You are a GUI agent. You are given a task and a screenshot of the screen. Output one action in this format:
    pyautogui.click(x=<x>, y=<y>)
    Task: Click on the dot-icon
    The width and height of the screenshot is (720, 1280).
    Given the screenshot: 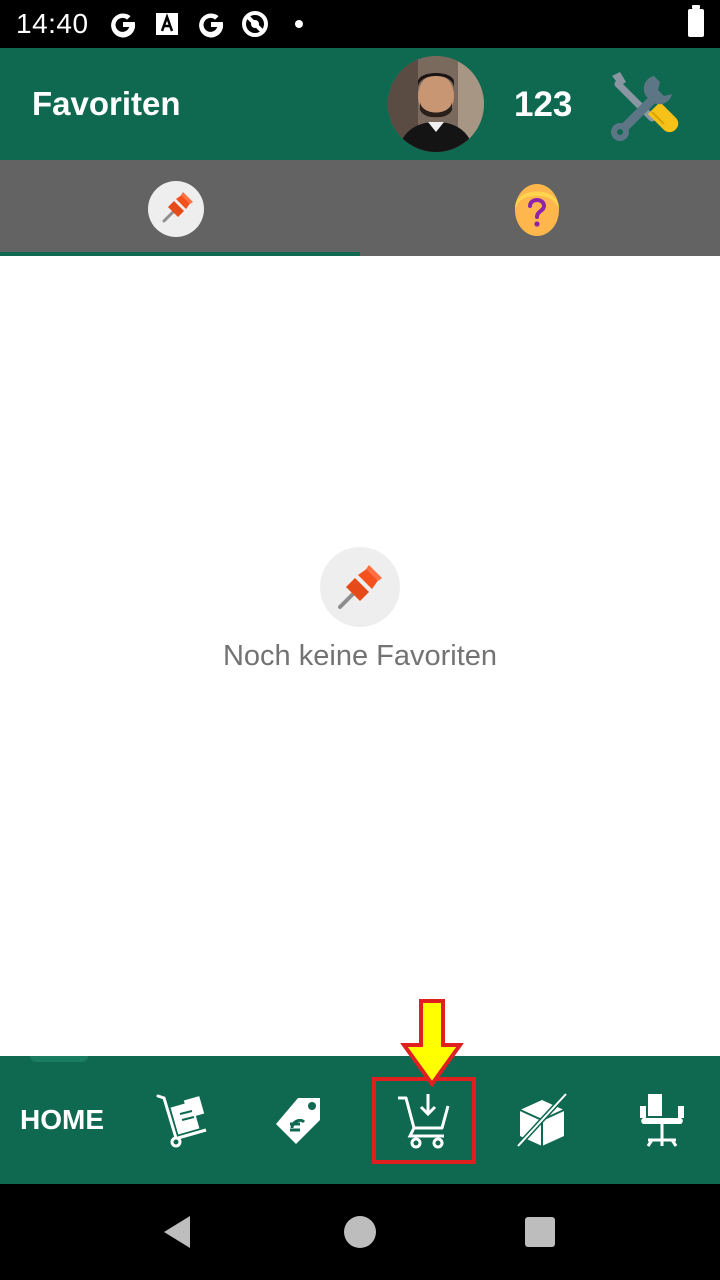 What is the action you would take?
    pyautogui.click(x=299, y=24)
    